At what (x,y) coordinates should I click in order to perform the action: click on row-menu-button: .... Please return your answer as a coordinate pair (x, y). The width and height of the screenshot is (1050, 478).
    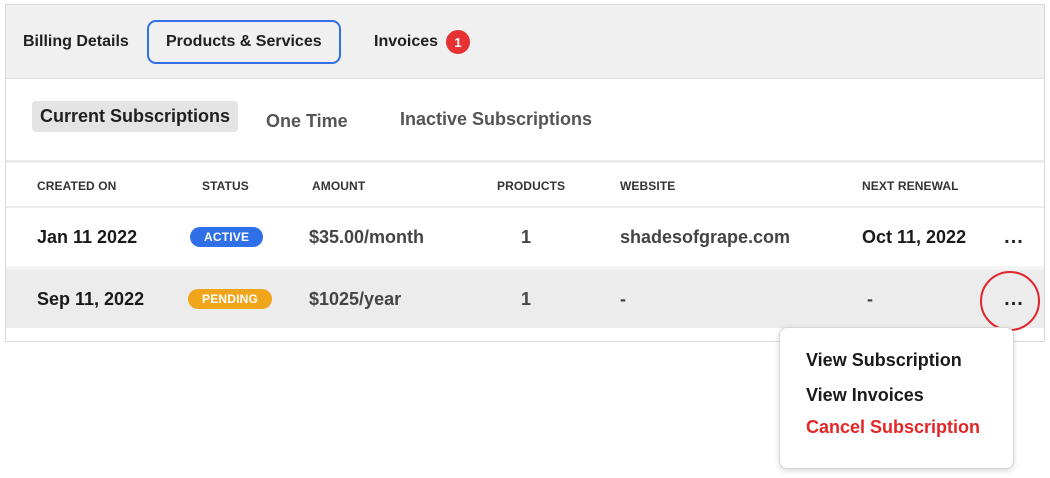
    Looking at the image, I should click on (1014, 237).